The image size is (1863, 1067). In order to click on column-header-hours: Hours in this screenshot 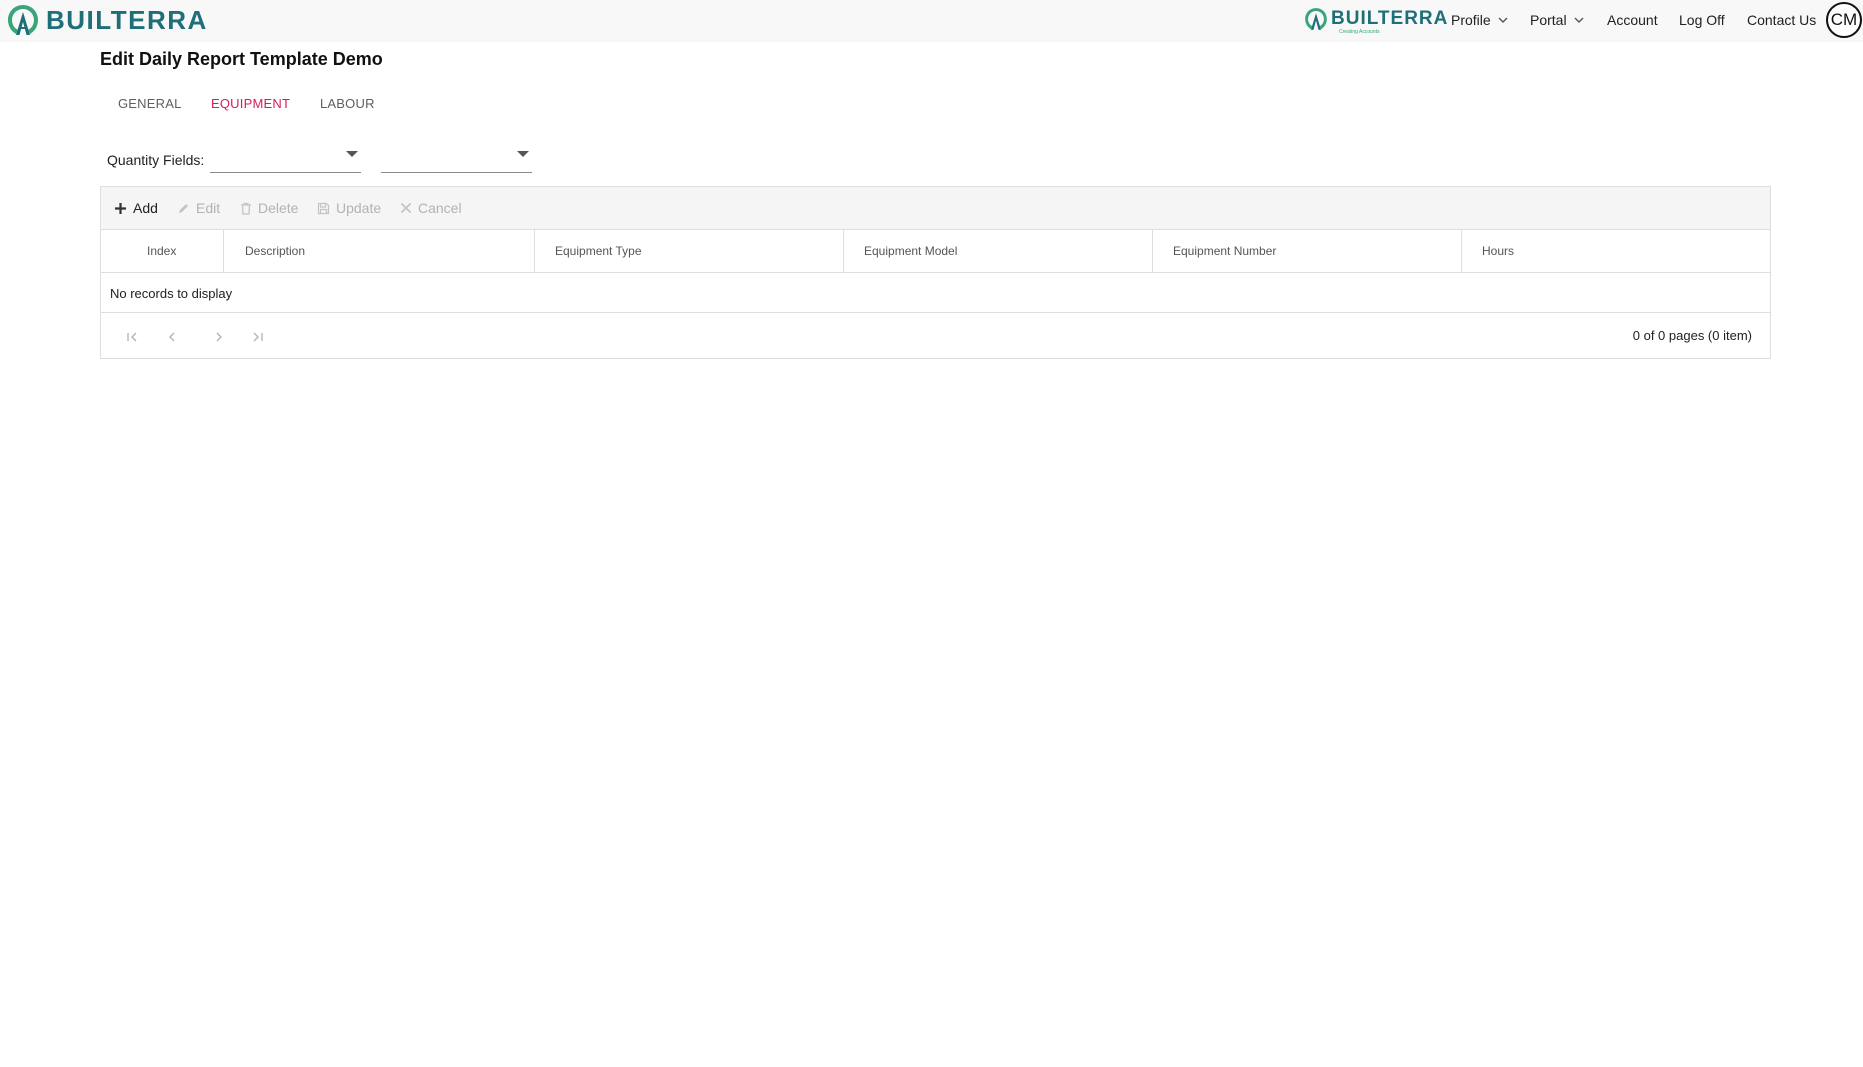, I will do `click(1498, 251)`.